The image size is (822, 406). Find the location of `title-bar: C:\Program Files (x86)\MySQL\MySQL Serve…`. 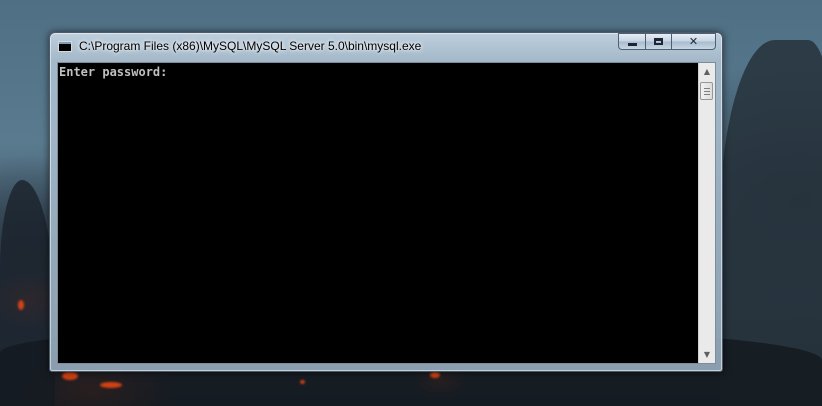

title-bar: C:\Program Files (x86)\MySQL\MySQL Serve… is located at coordinates (386, 47).